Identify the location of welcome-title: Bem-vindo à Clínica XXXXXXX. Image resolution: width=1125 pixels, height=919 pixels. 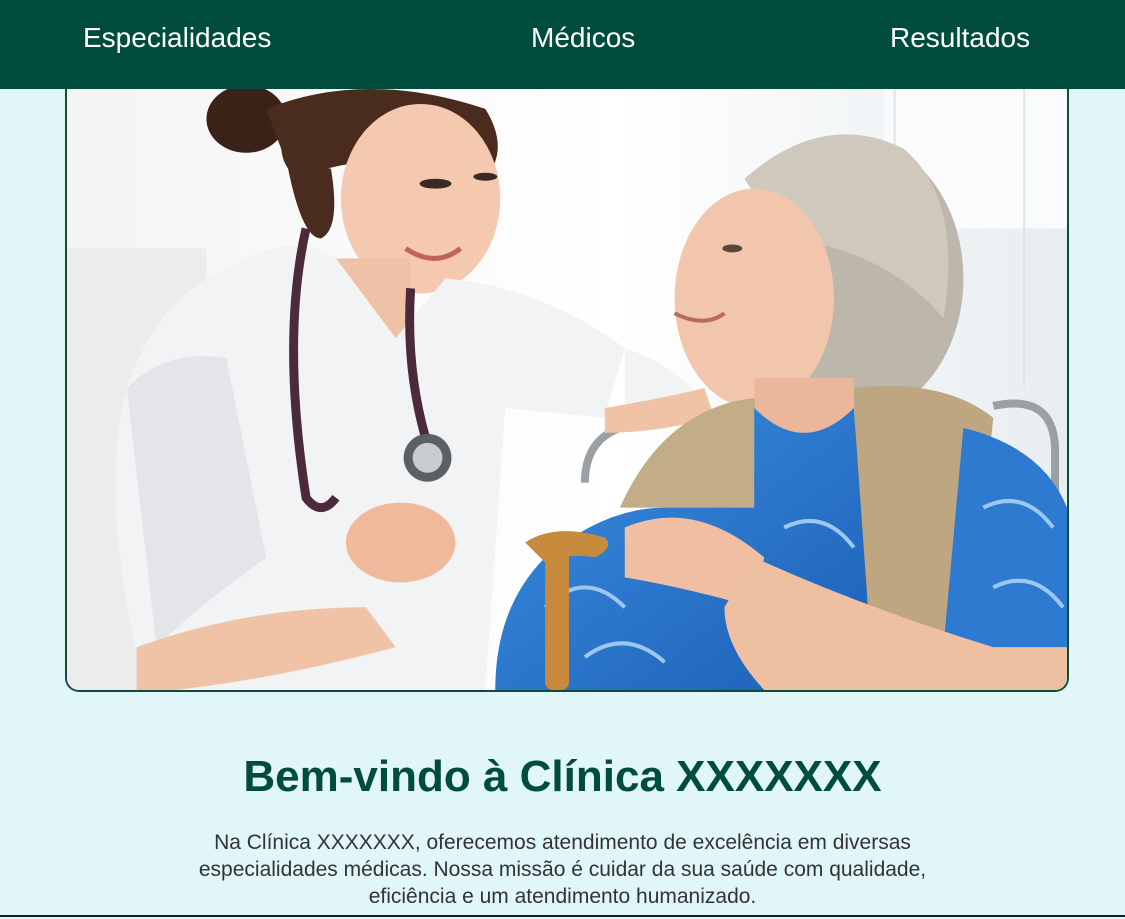
(562, 776).